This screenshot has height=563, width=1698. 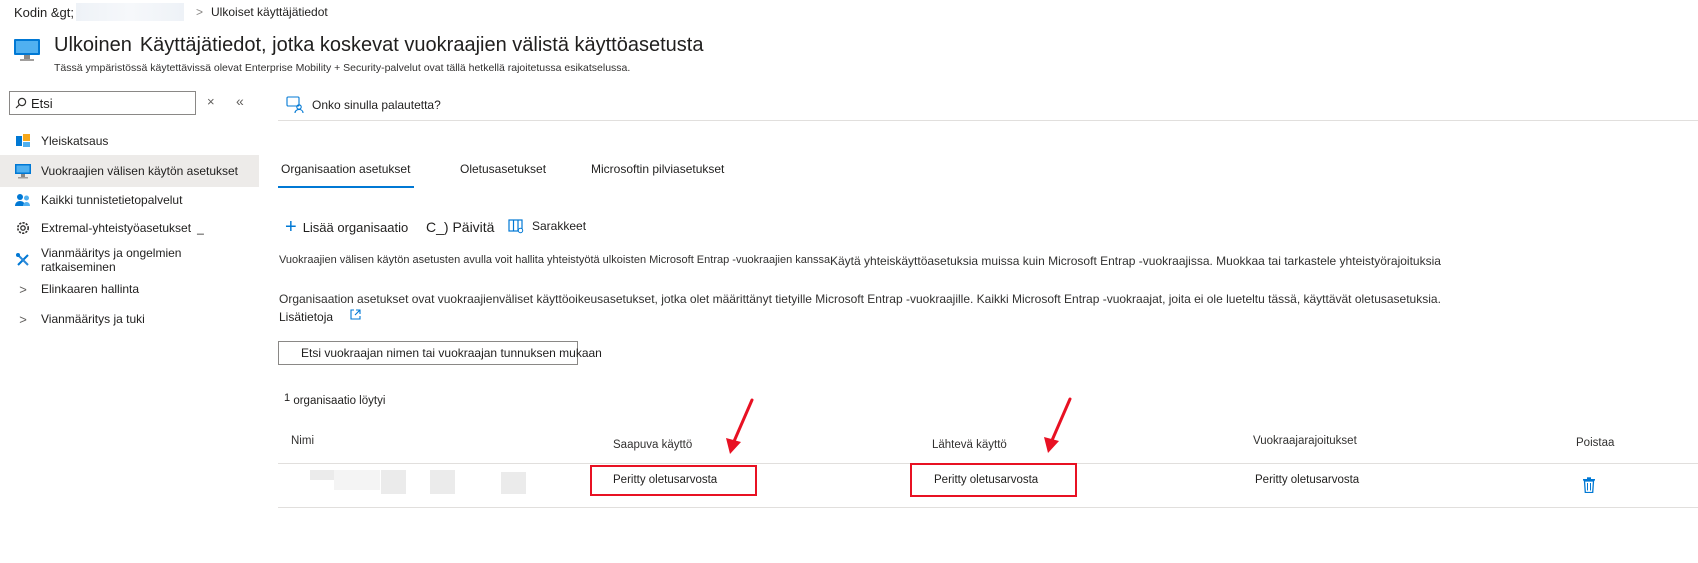 What do you see at coordinates (657, 169) in the screenshot?
I see `tab-microsoft-cloud-settings: Microsoftin pilviasetukset` at bounding box center [657, 169].